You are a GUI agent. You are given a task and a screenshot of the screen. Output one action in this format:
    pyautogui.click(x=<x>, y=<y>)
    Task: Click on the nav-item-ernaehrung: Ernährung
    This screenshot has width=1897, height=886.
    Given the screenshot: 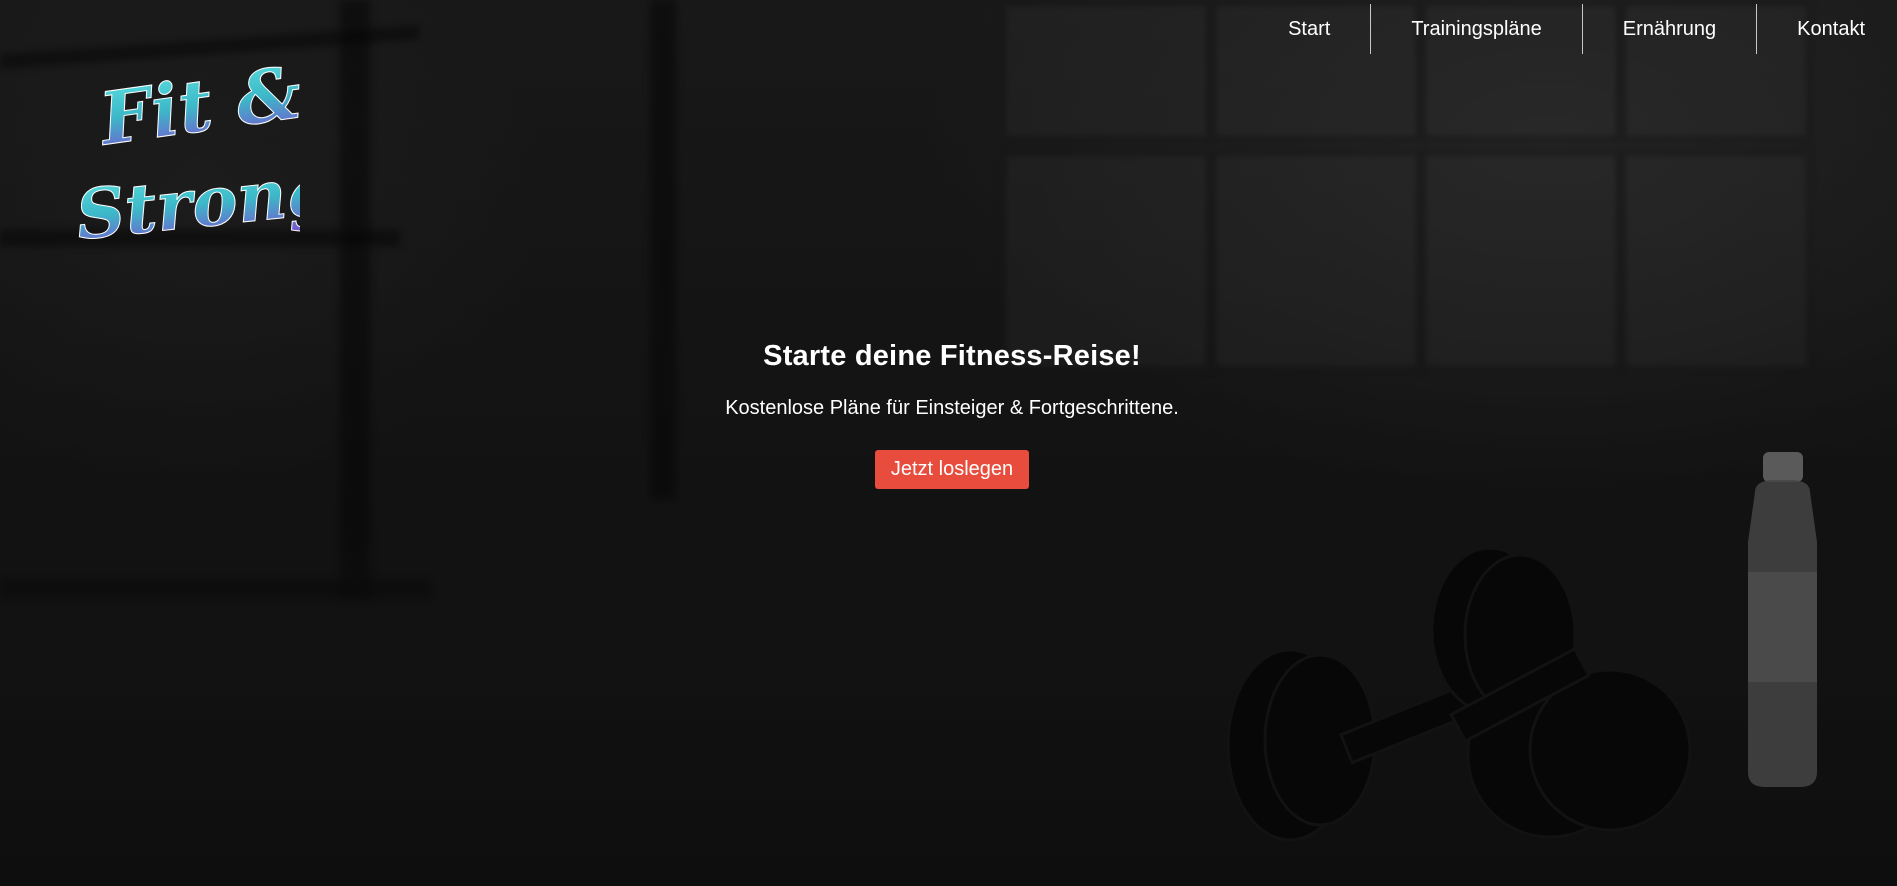 What is the action you would take?
    pyautogui.click(x=1669, y=29)
    